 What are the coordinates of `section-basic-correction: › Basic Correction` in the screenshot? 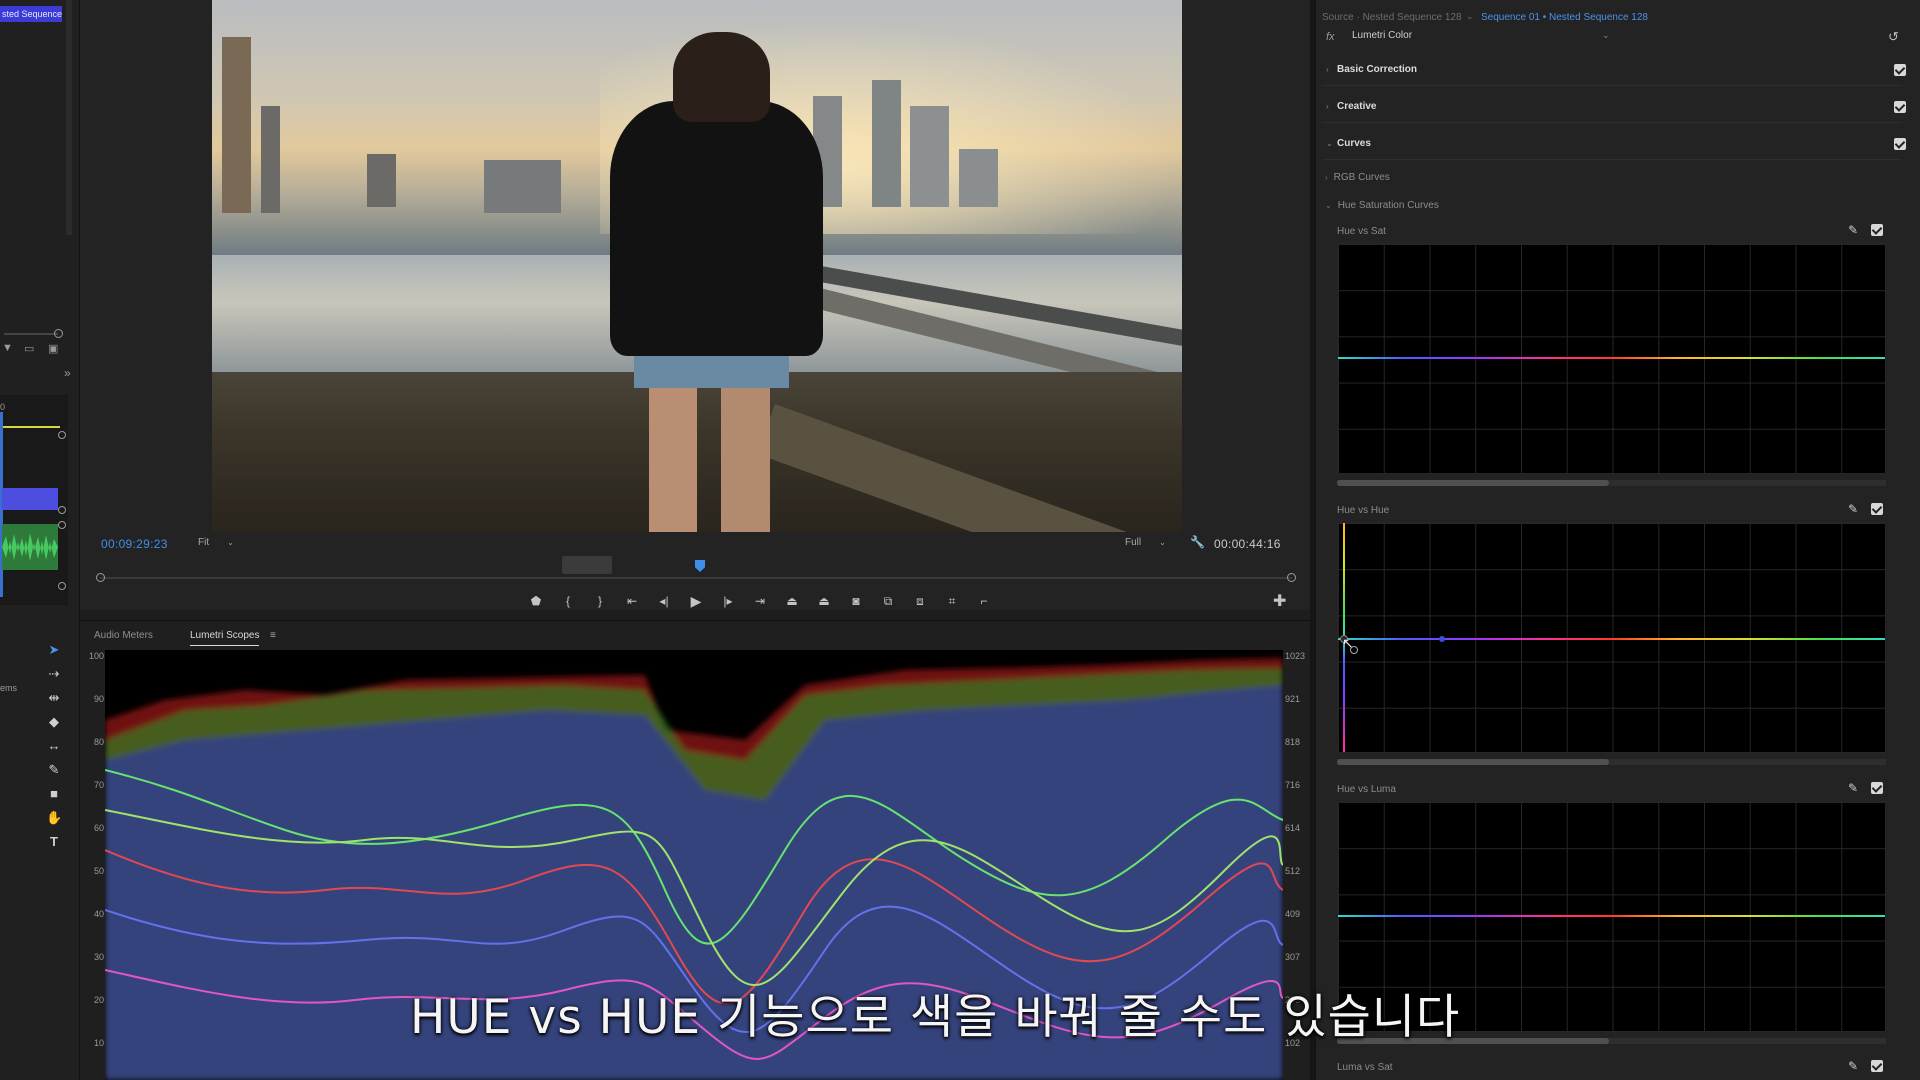 It's located at (1614, 71).